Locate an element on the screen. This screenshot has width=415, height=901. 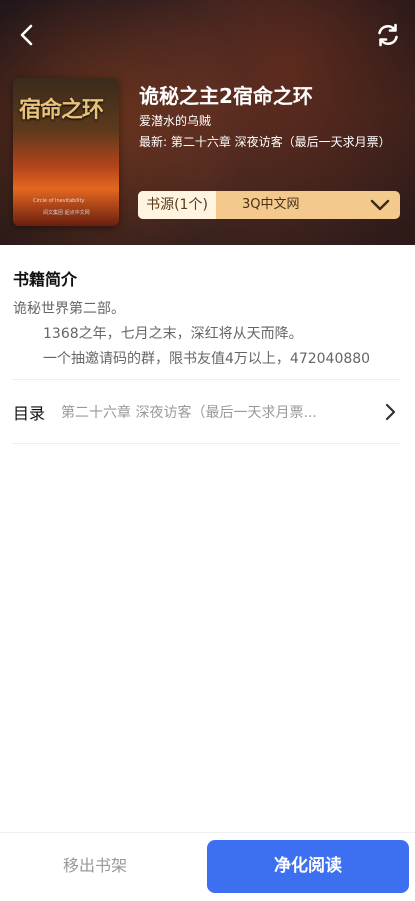
cover-title: 宿命之环 is located at coordinates (61, 110).